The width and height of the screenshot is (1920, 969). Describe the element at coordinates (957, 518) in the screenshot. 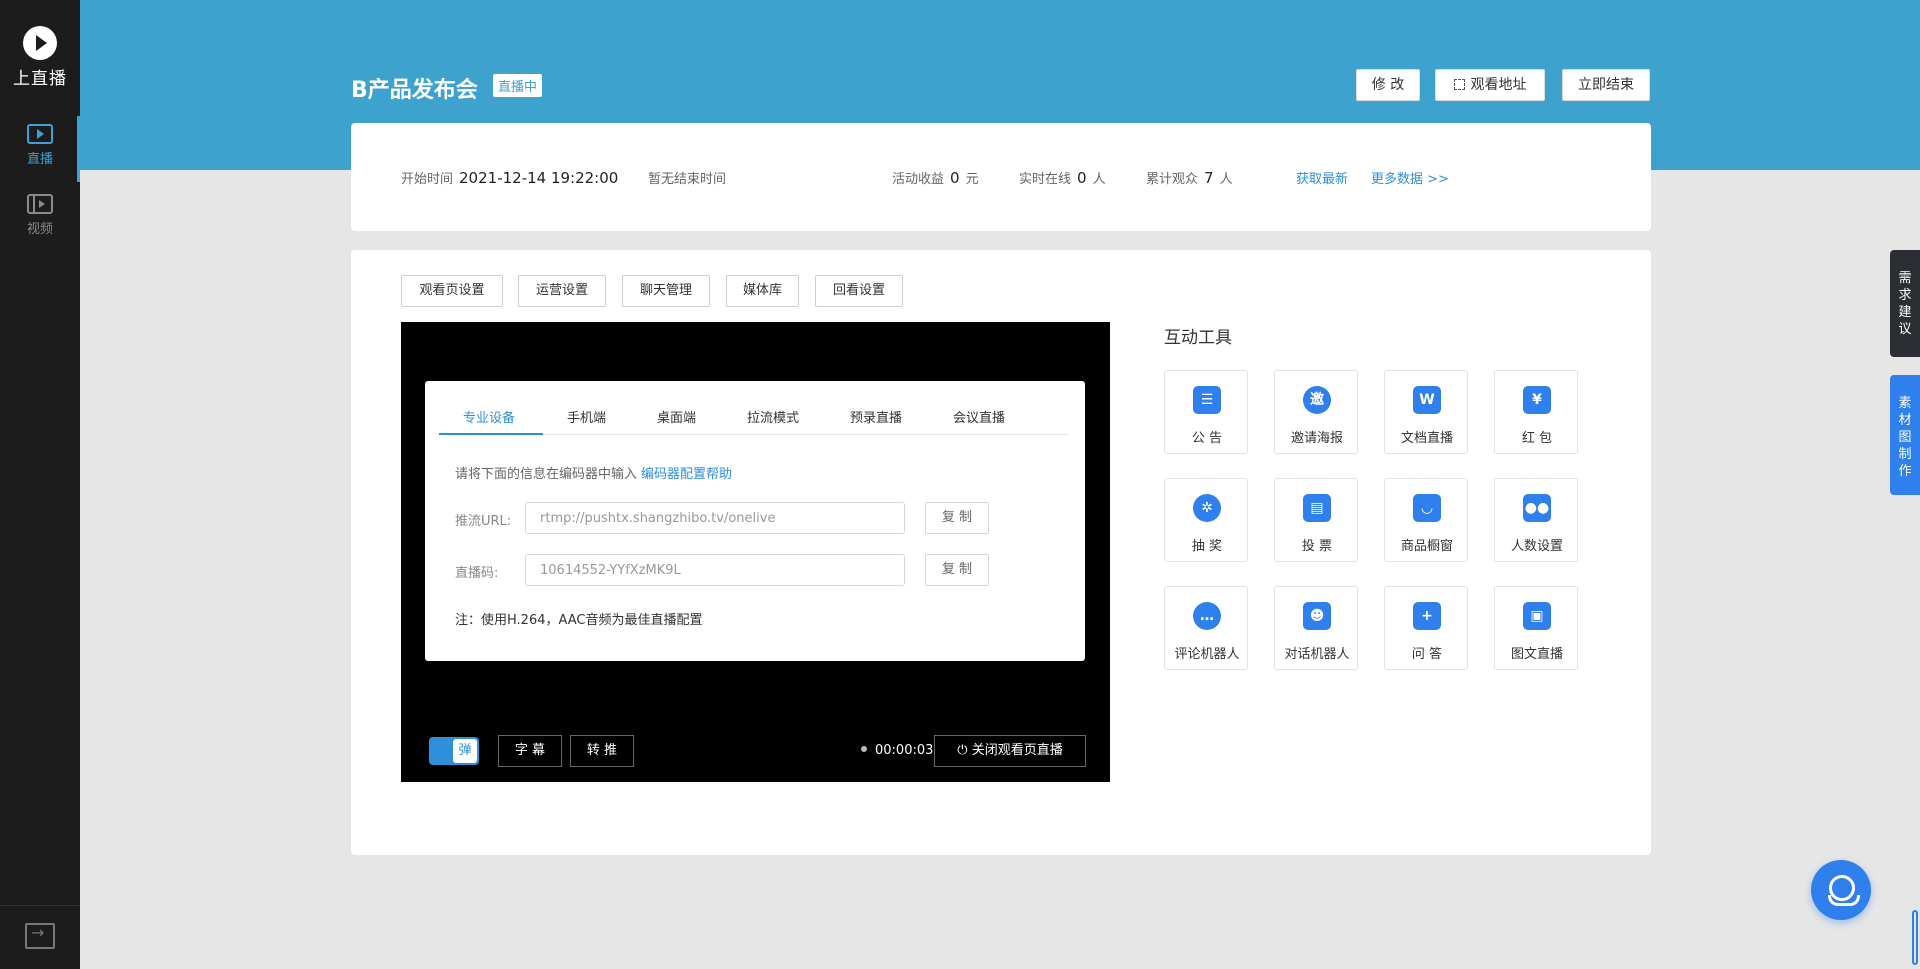

I see `copy-url-button: 复 制` at that location.